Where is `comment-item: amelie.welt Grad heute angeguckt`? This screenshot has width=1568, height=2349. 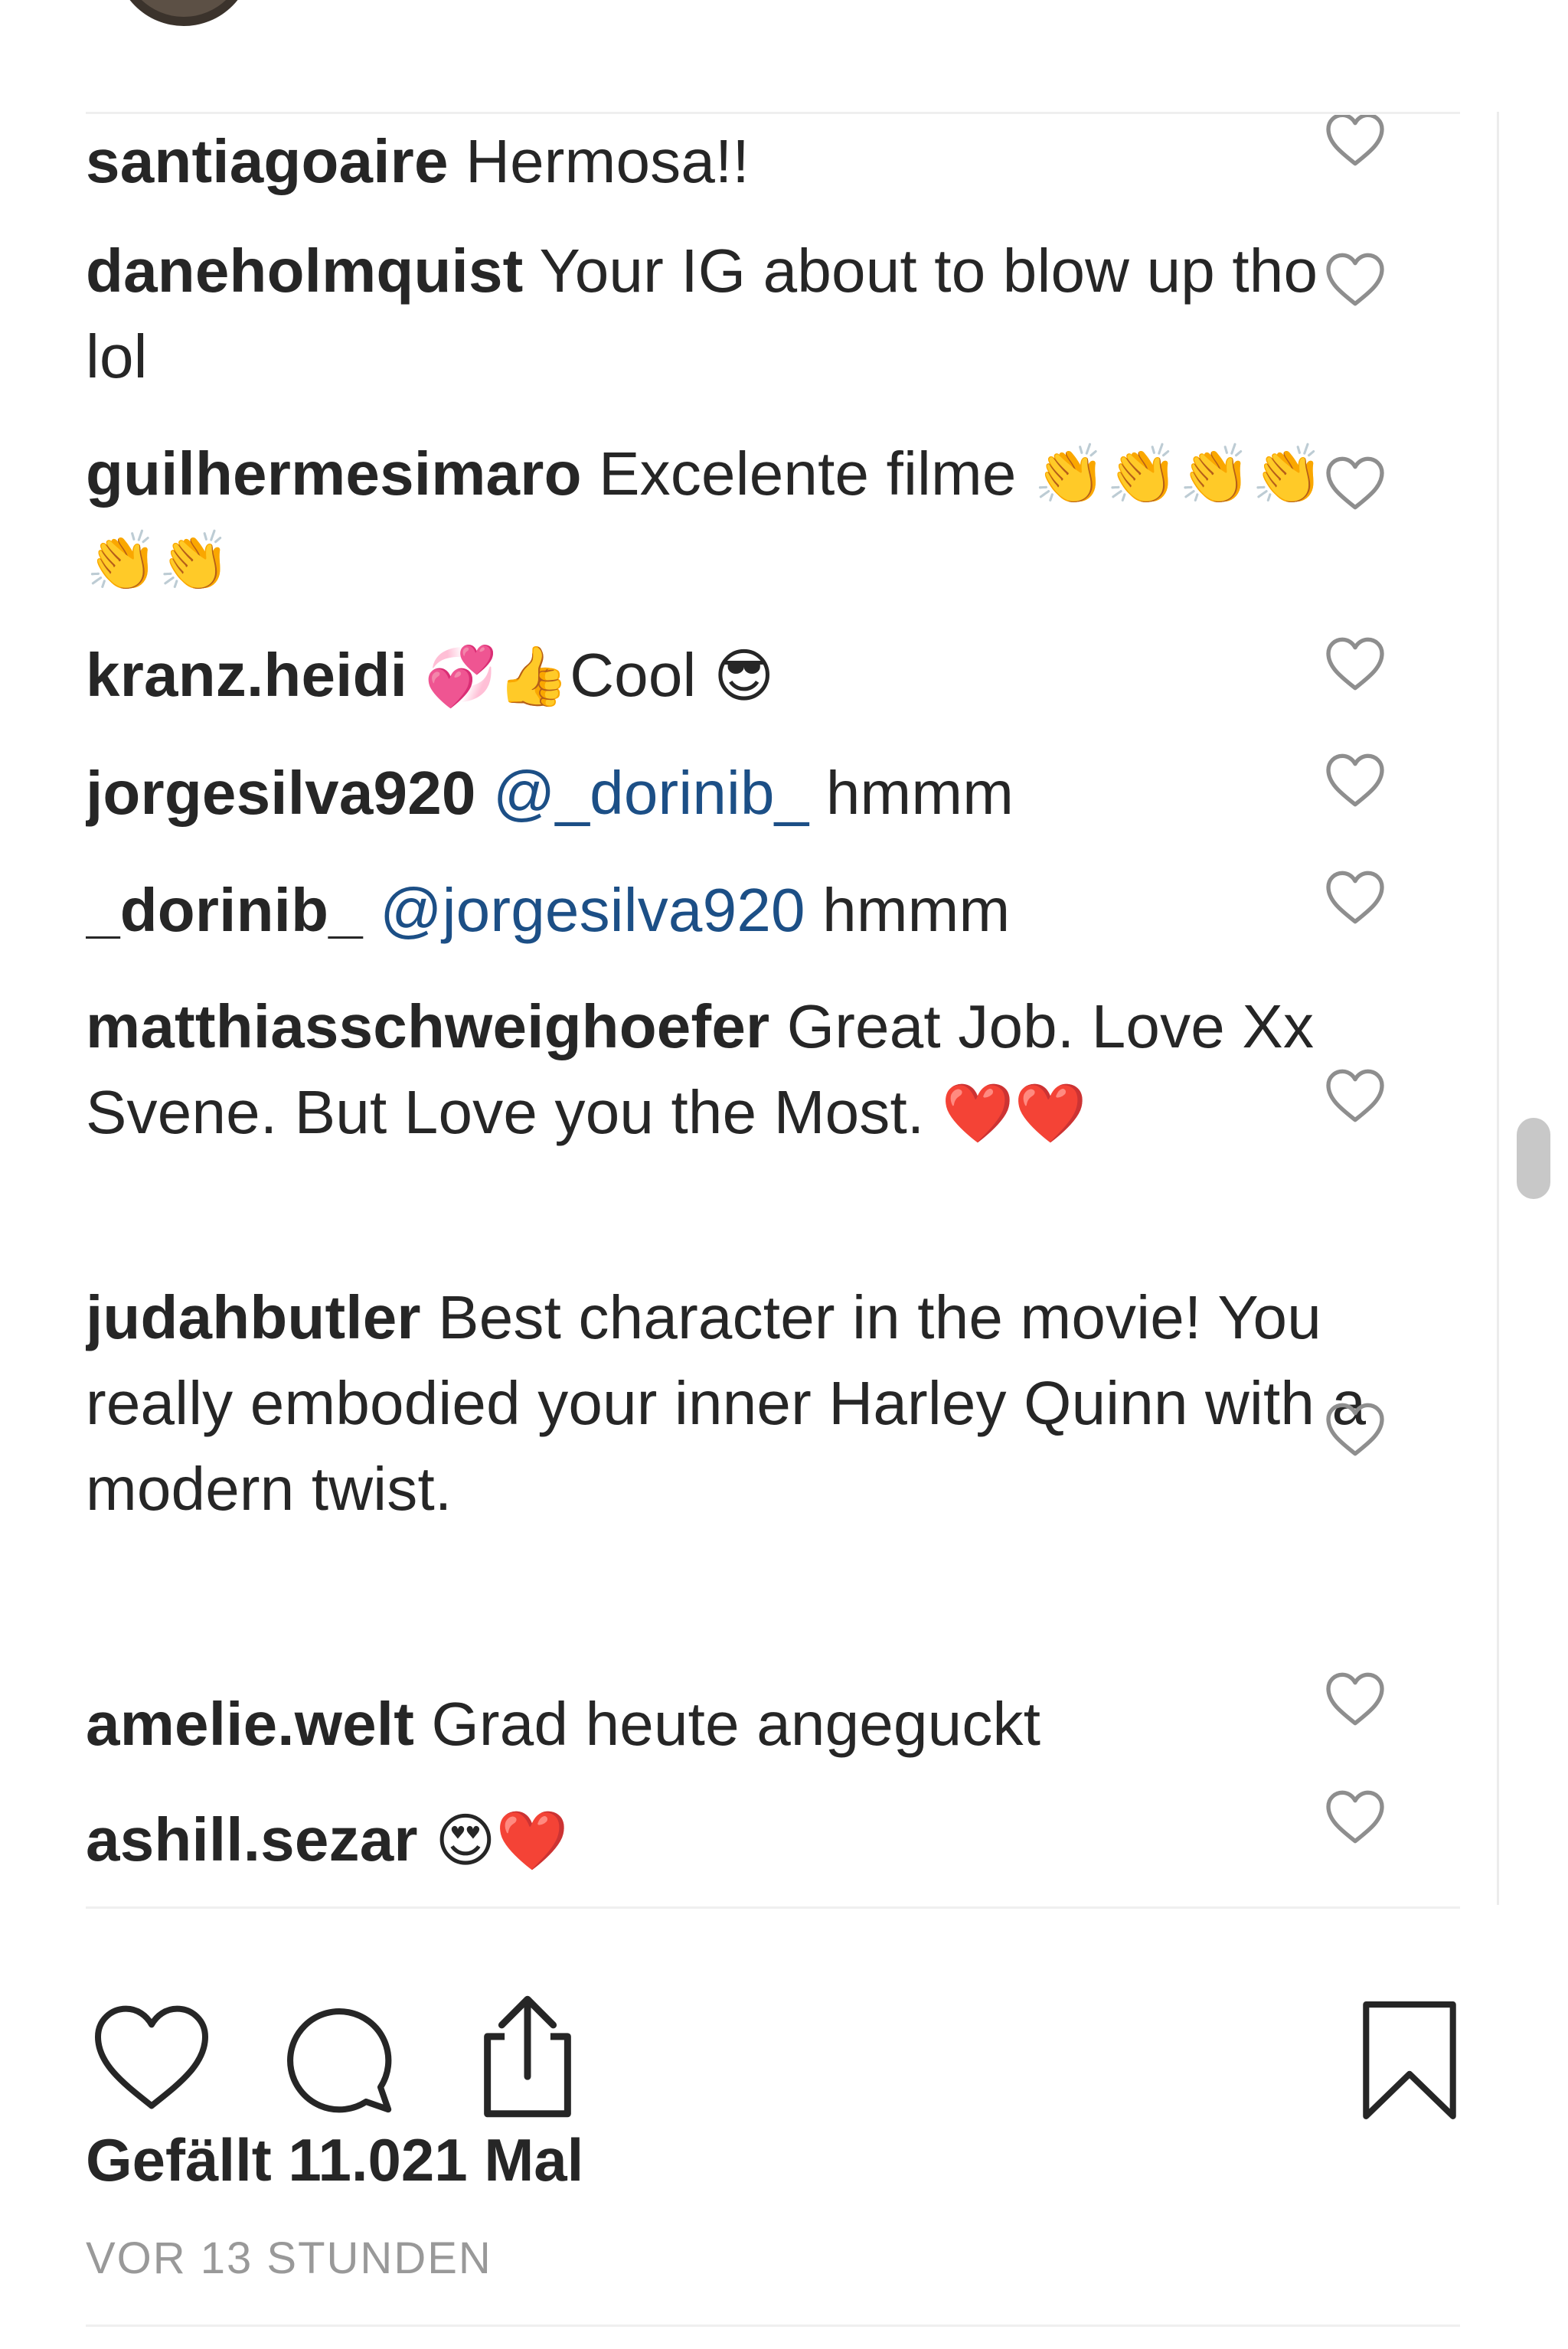 comment-item: amelie.welt Grad heute angeguckt is located at coordinates (740, 1724).